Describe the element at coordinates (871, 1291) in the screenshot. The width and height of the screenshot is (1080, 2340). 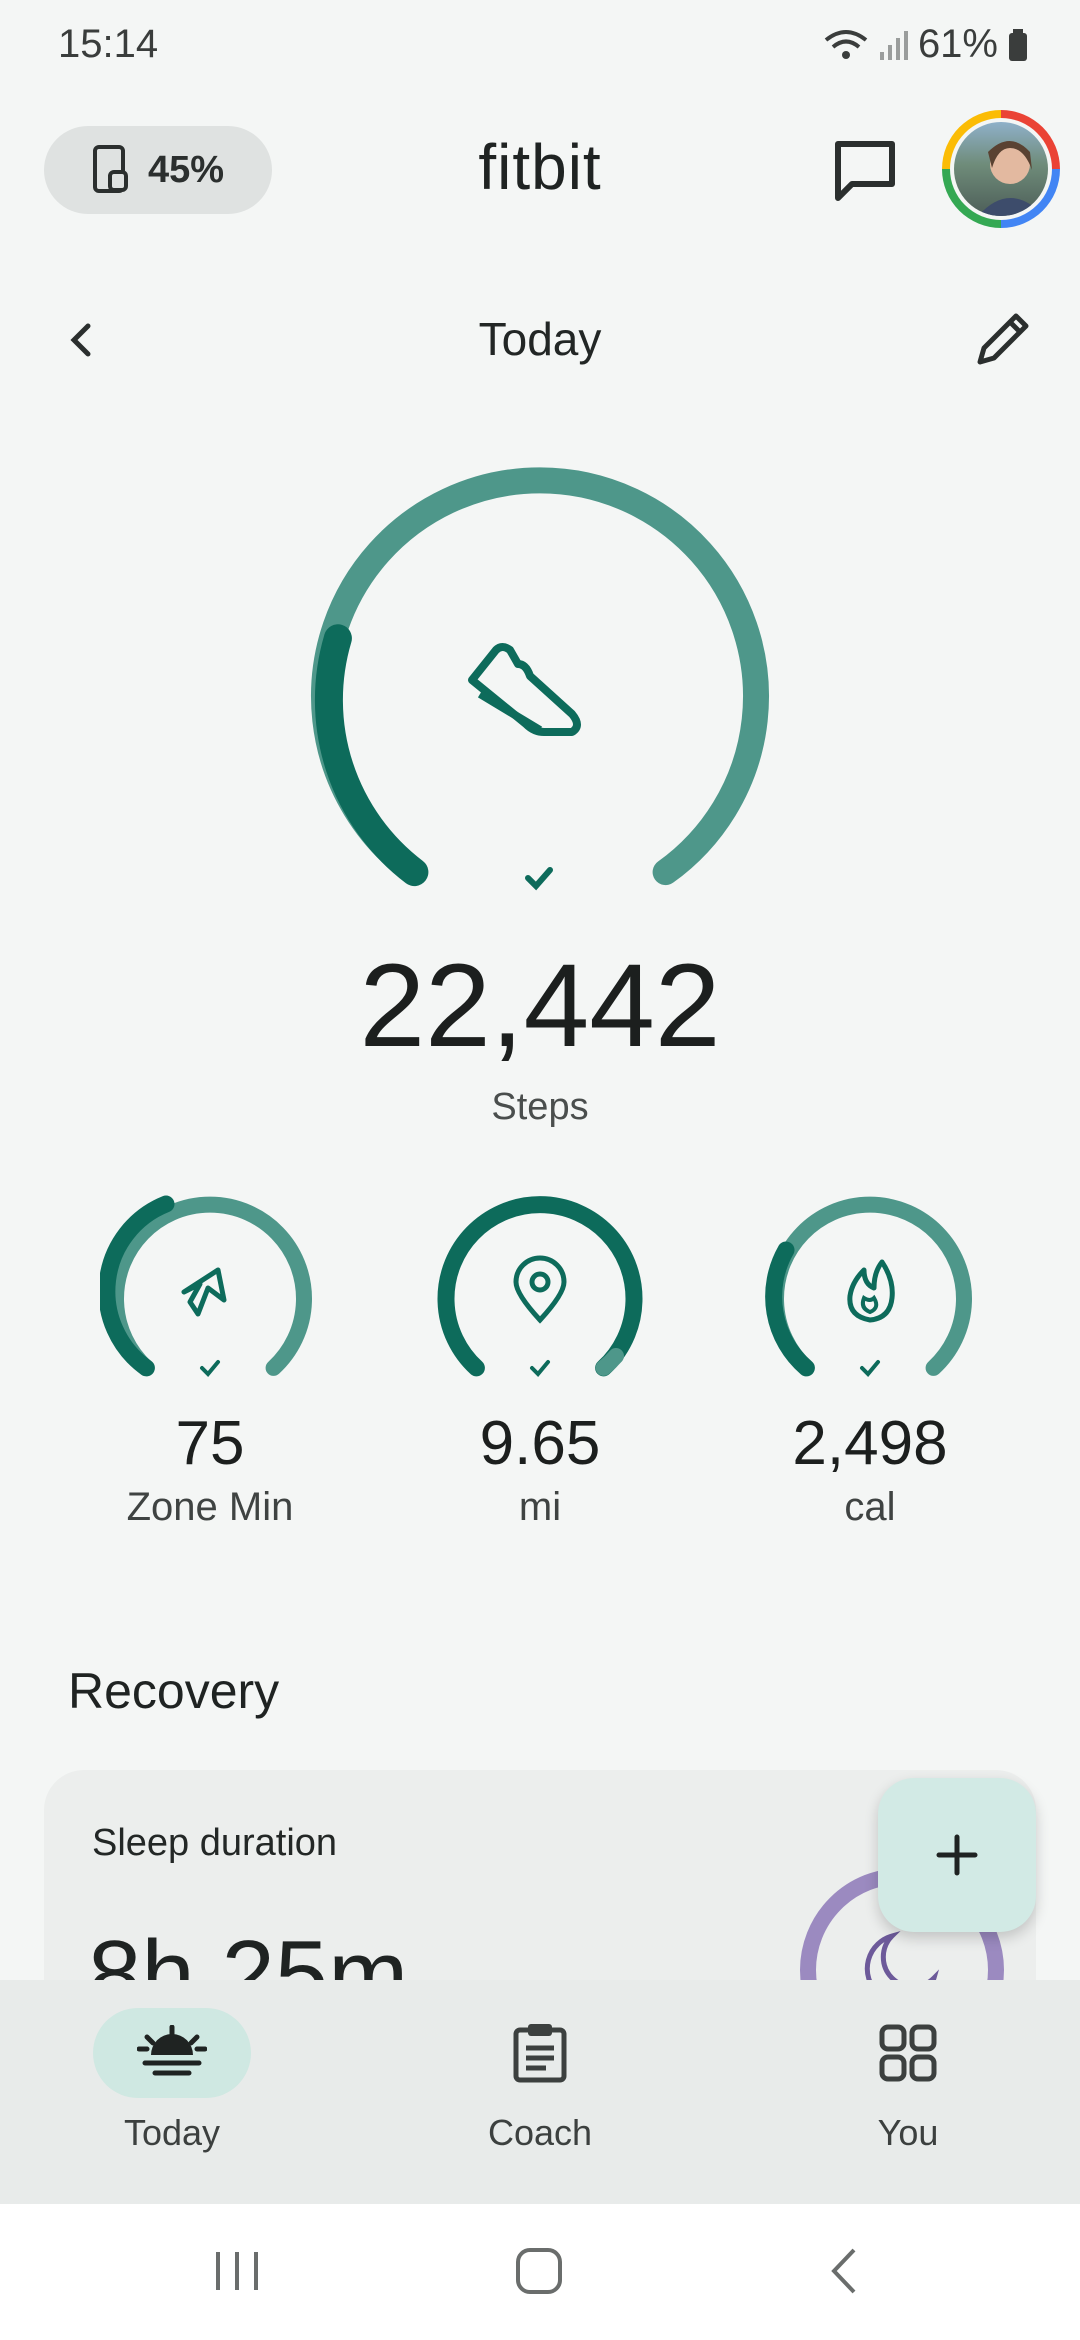
I see `flame-icon` at that location.